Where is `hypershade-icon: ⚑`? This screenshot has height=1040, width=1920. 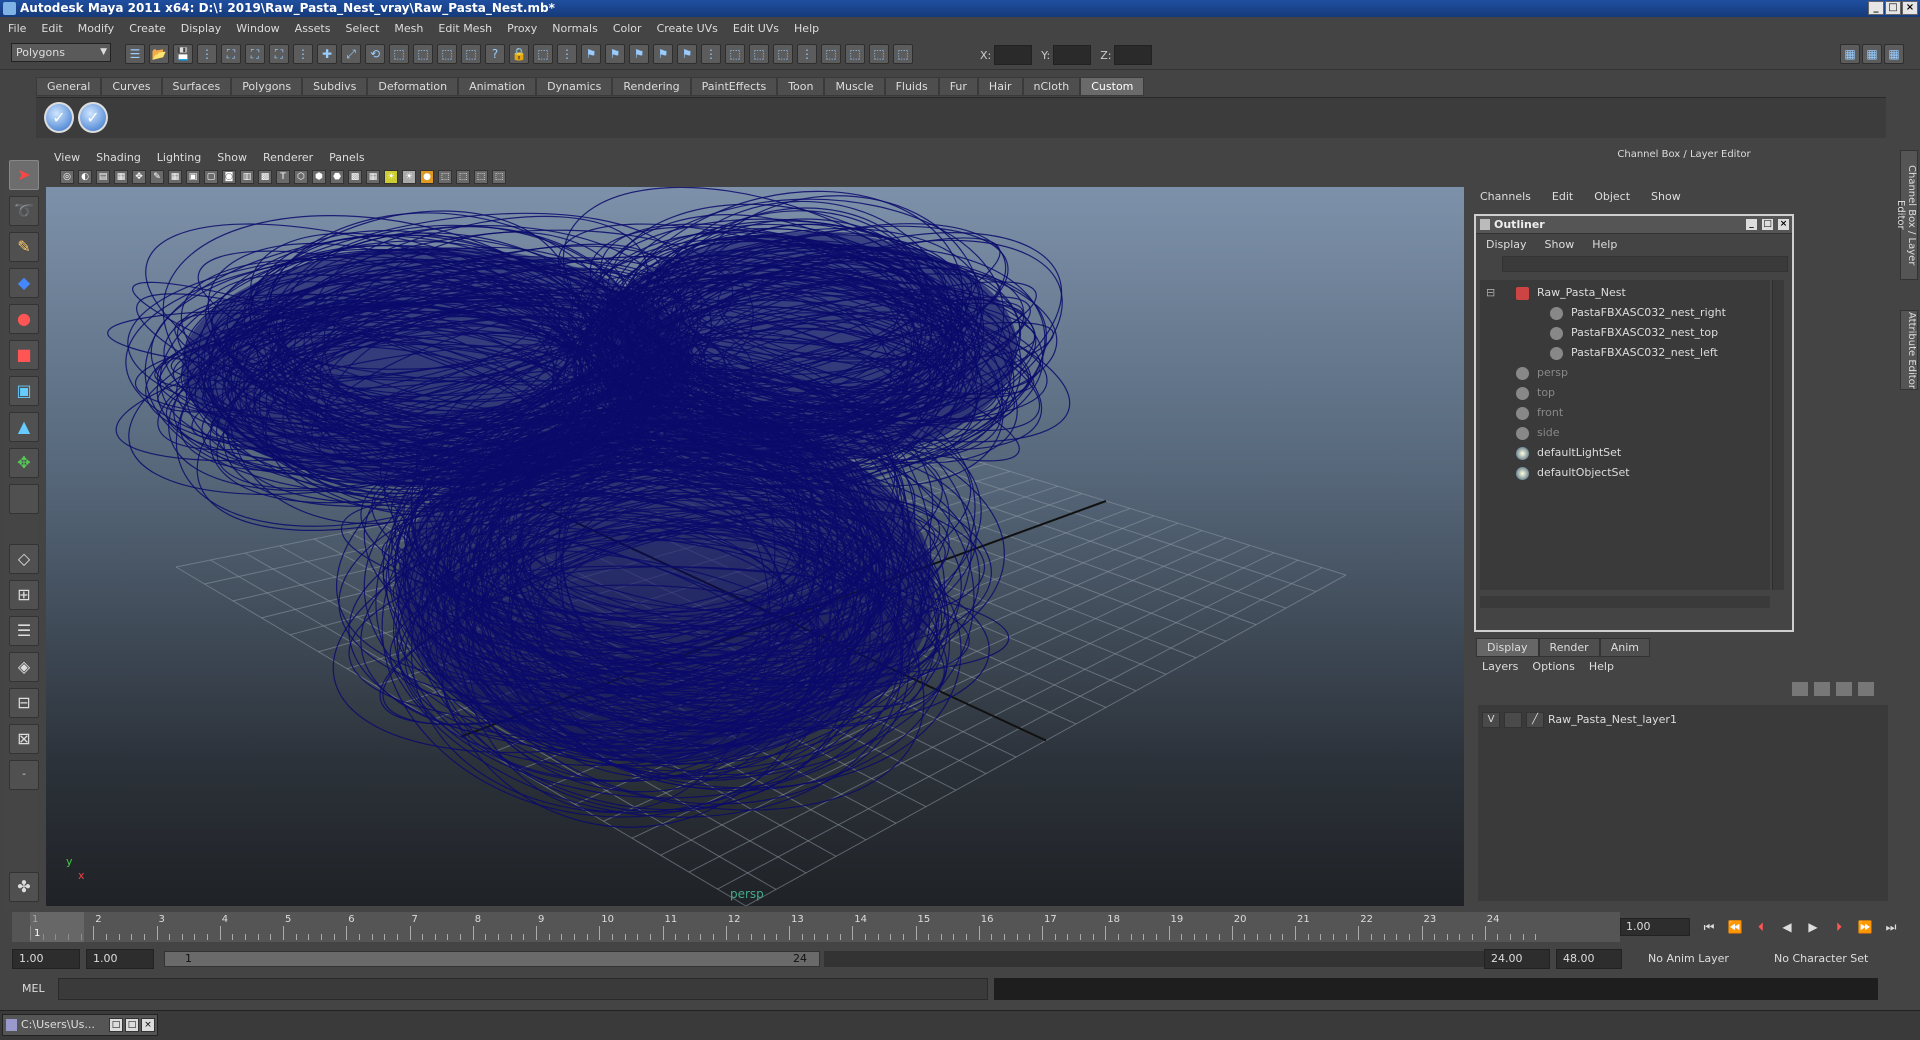 hypershade-icon: ⚑ is located at coordinates (663, 54).